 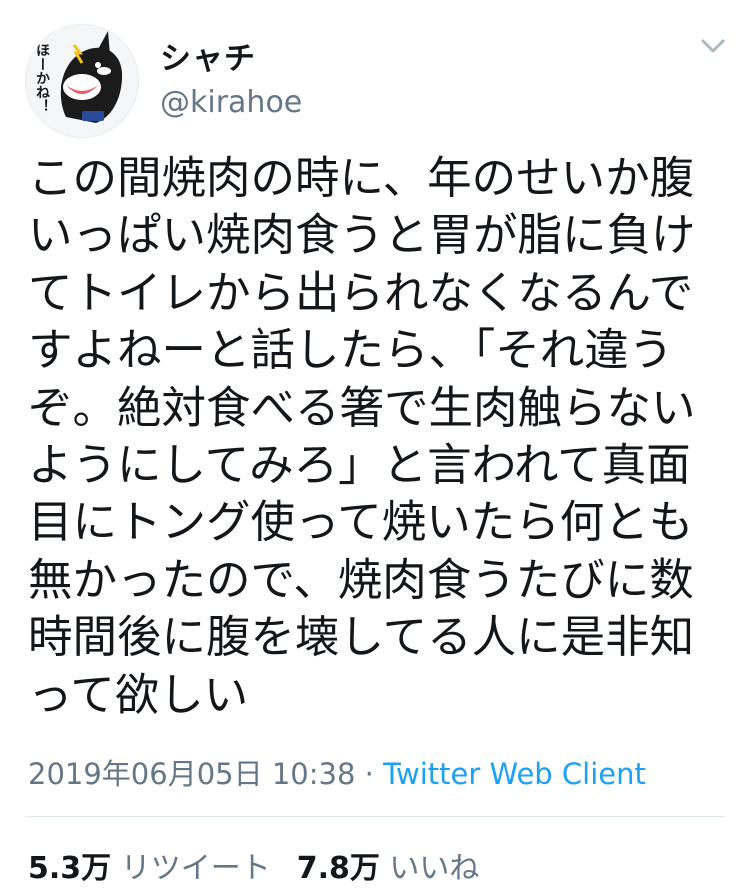 I want to click on tweet-line: 時間後に腹を壊してる人に是非知, so click(x=361, y=638).